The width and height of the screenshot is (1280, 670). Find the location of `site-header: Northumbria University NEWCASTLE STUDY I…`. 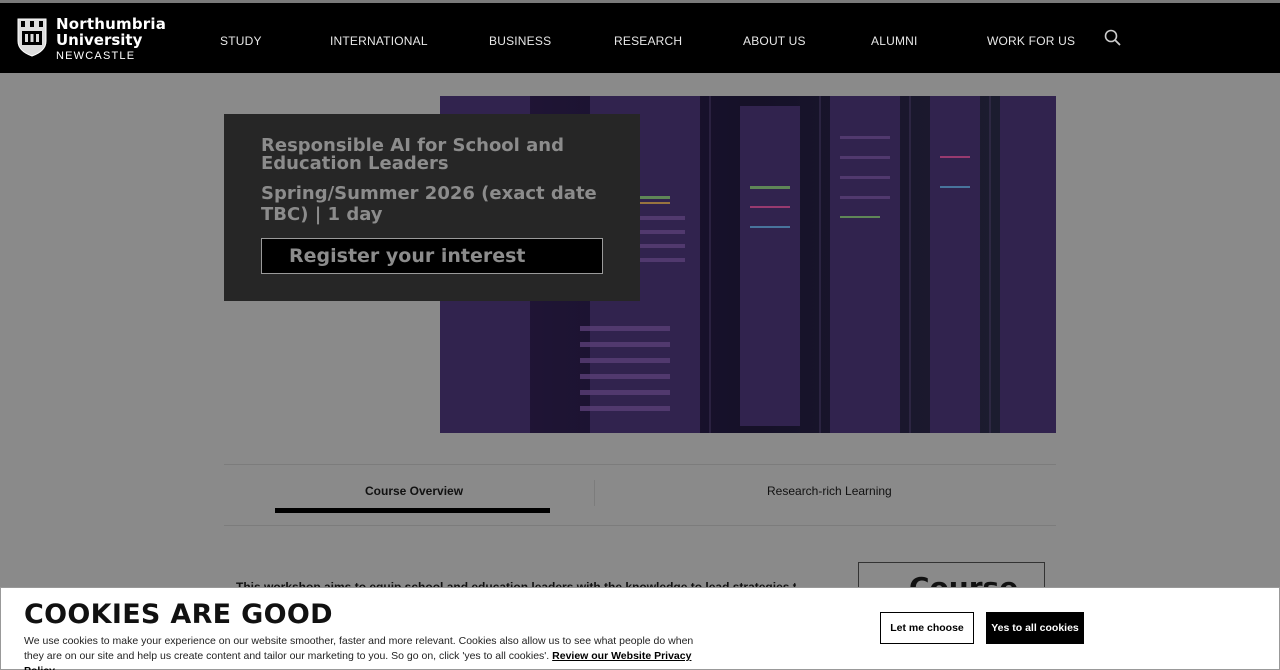

site-header: Northumbria University NEWCASTLE STUDY I… is located at coordinates (640, 38).